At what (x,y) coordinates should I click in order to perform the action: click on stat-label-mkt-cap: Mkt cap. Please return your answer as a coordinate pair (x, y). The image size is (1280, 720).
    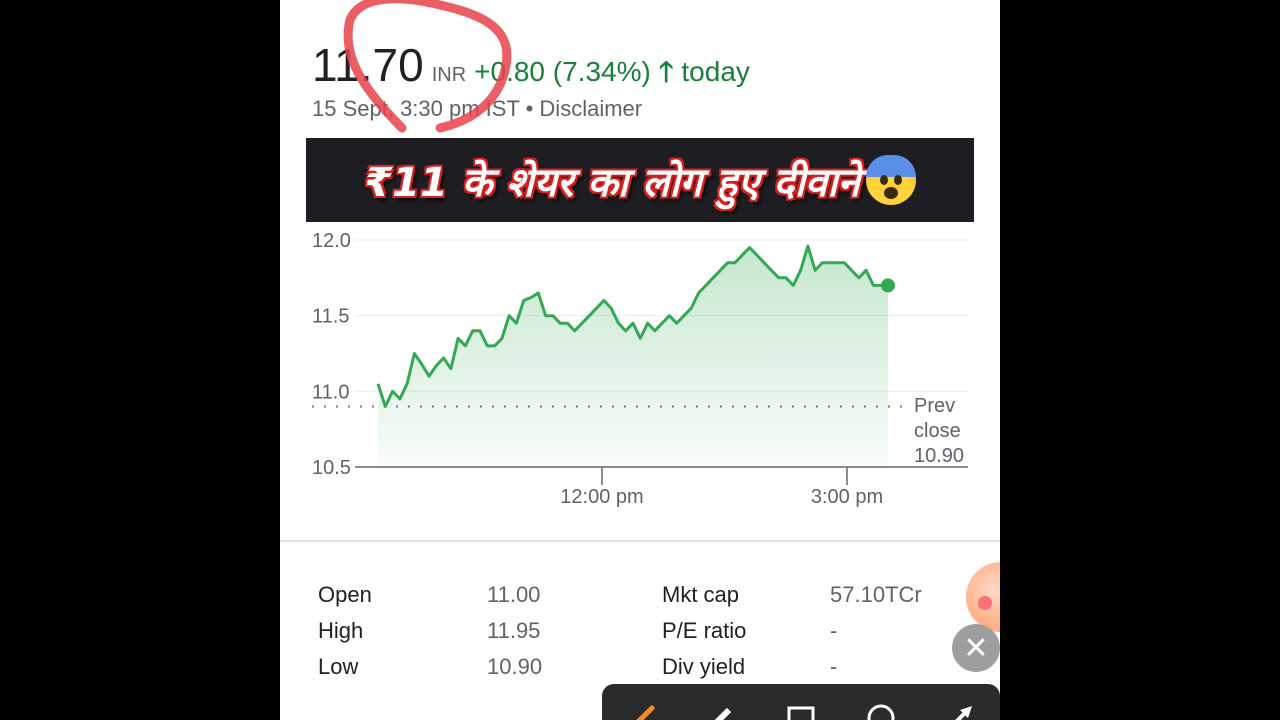
    Looking at the image, I should click on (701, 594).